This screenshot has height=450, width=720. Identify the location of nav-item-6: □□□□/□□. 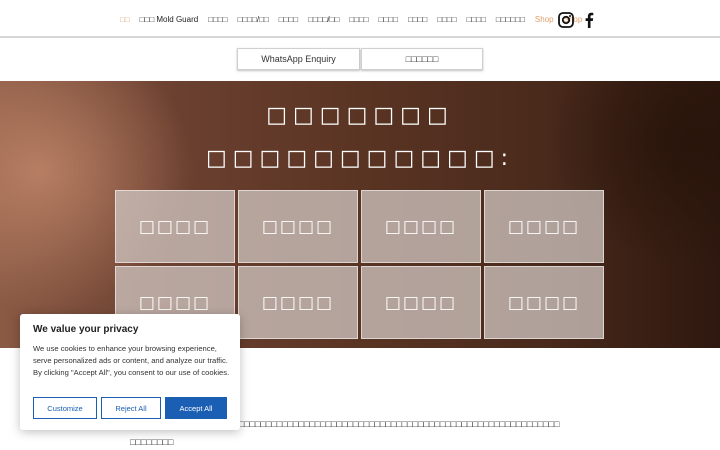
(323, 20).